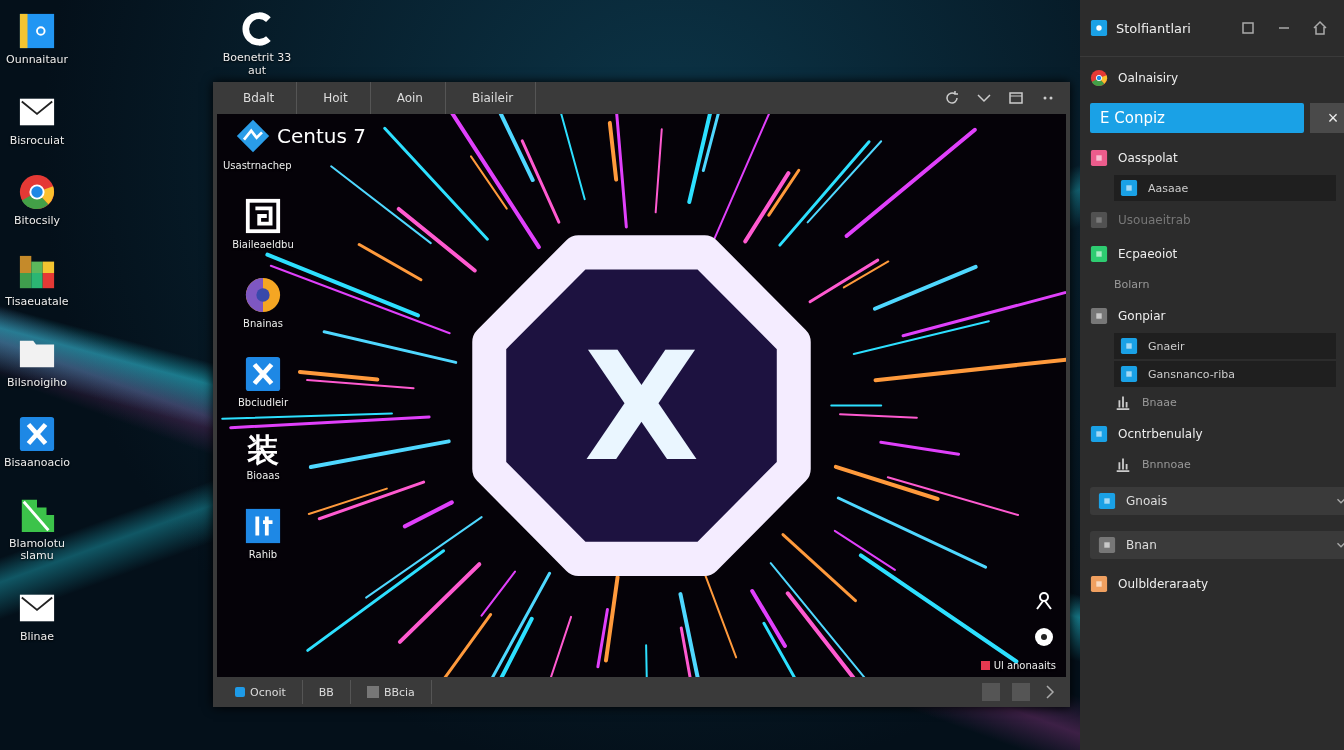 This screenshot has width=1344, height=750. Describe the element at coordinates (258, 165) in the screenshot. I see `app-subtitle: Usastrnachep` at that location.